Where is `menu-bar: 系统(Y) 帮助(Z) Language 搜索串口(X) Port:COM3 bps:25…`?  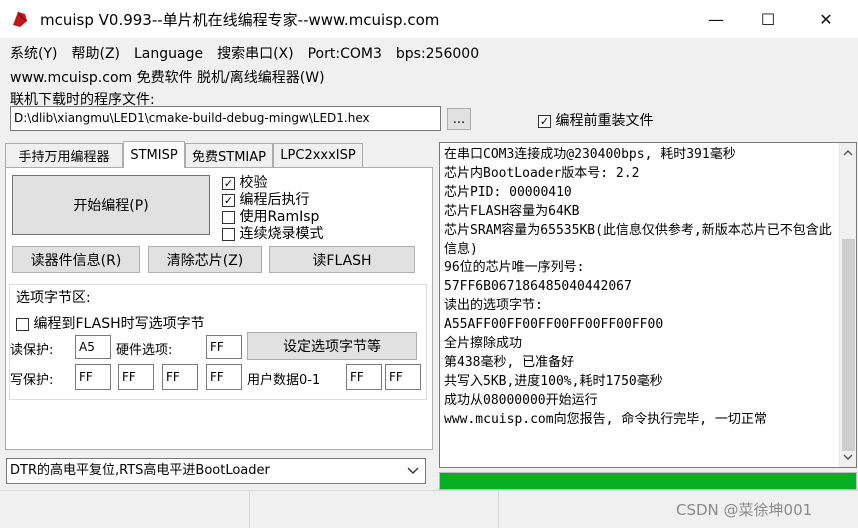
menu-bar: 系统(Y) 帮助(Z) Language 搜索串口(X) Port:COM3 bps:25… is located at coordinates (251, 53).